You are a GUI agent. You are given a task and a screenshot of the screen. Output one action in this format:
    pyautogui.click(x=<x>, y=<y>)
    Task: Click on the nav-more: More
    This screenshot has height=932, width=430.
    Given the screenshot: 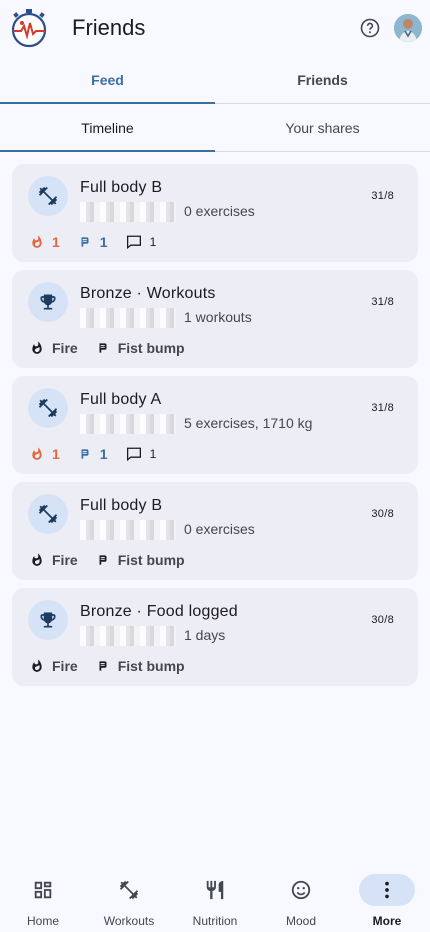 What is the action you would take?
    pyautogui.click(x=387, y=898)
    